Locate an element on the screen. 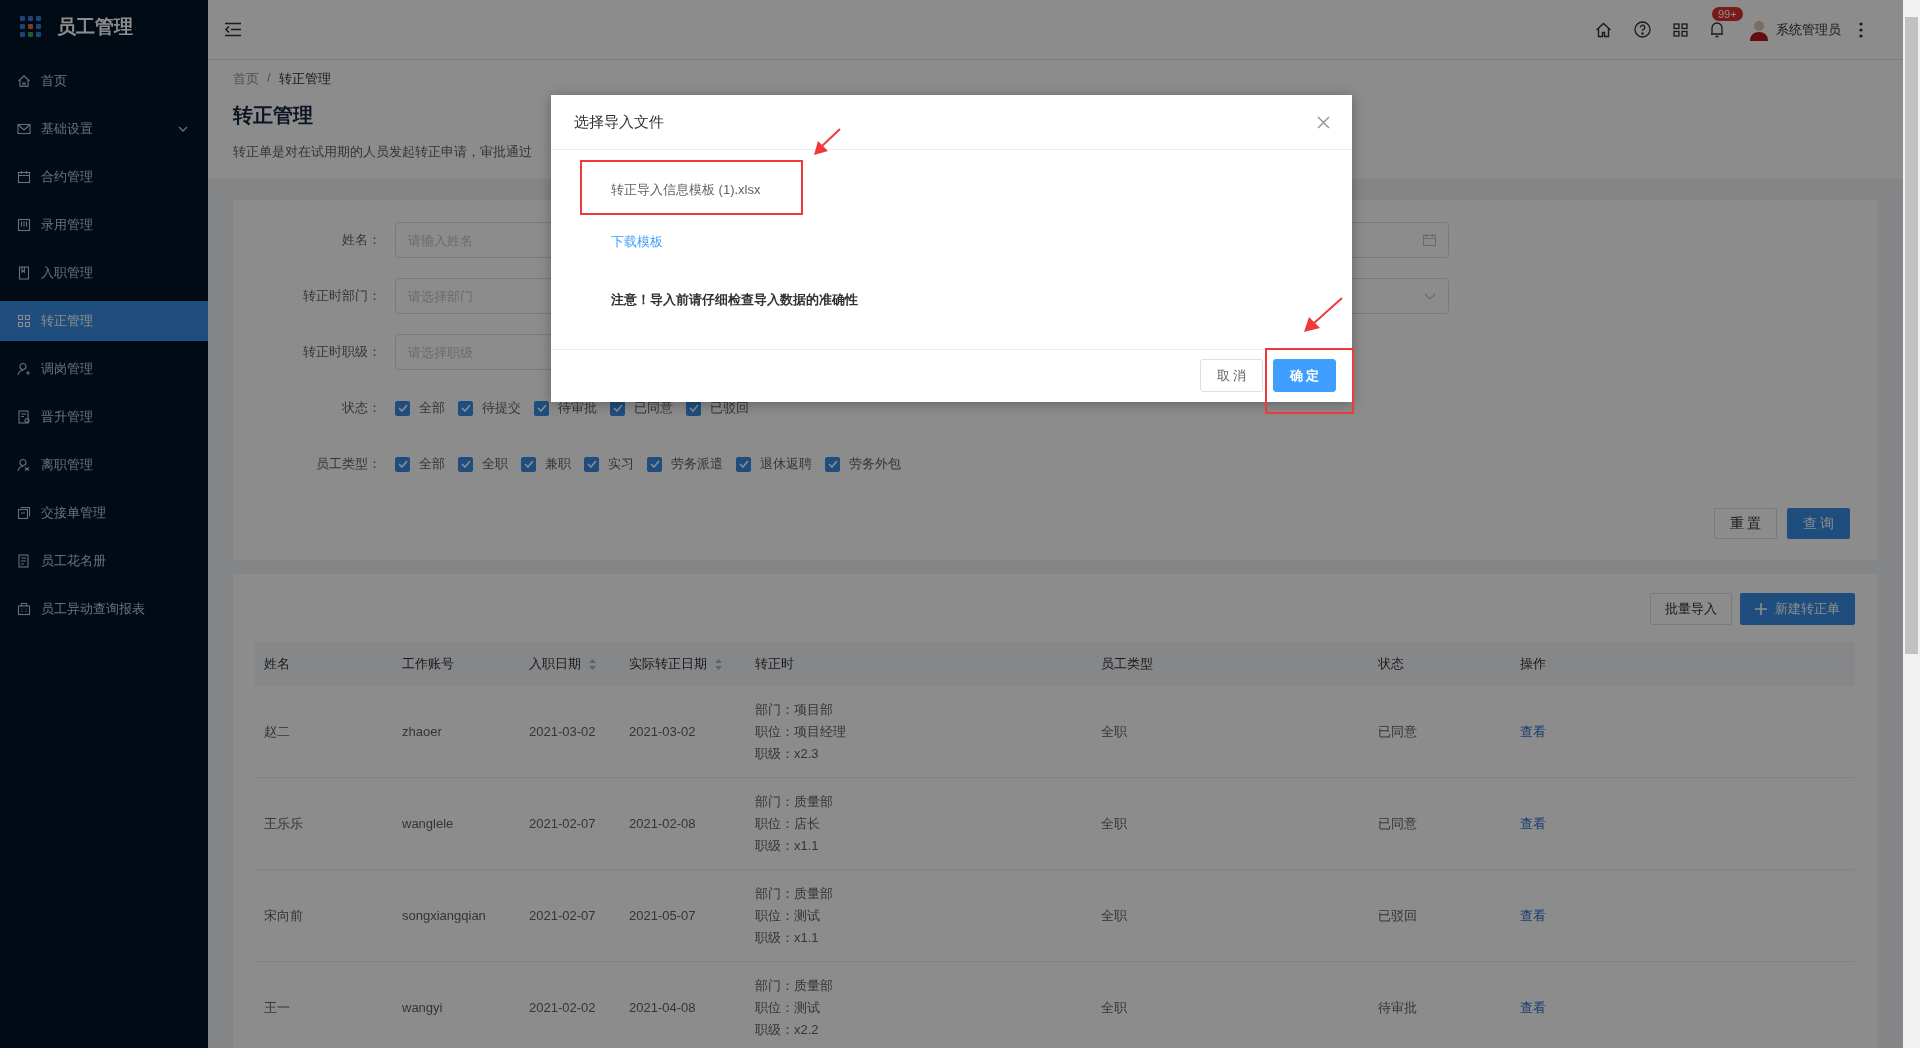 The image size is (1920, 1048). table-cell: 赵二 is located at coordinates (277, 731).